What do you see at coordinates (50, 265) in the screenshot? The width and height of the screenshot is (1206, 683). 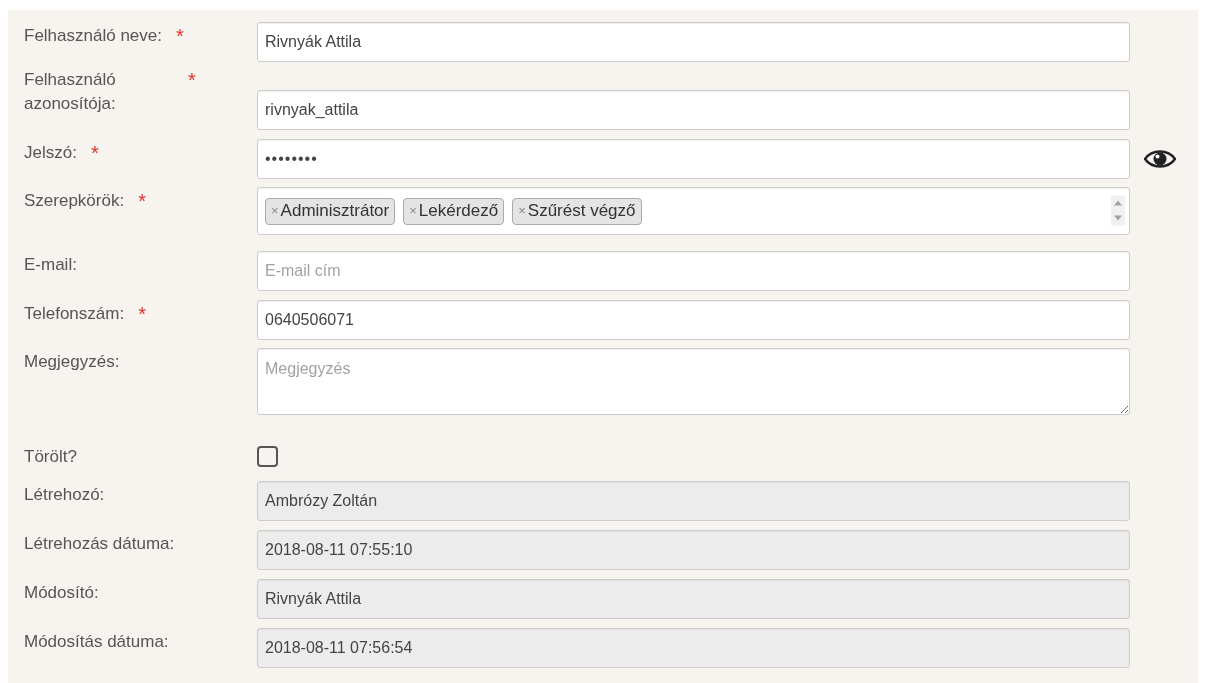 I see `field-label: E-mail:` at bounding box center [50, 265].